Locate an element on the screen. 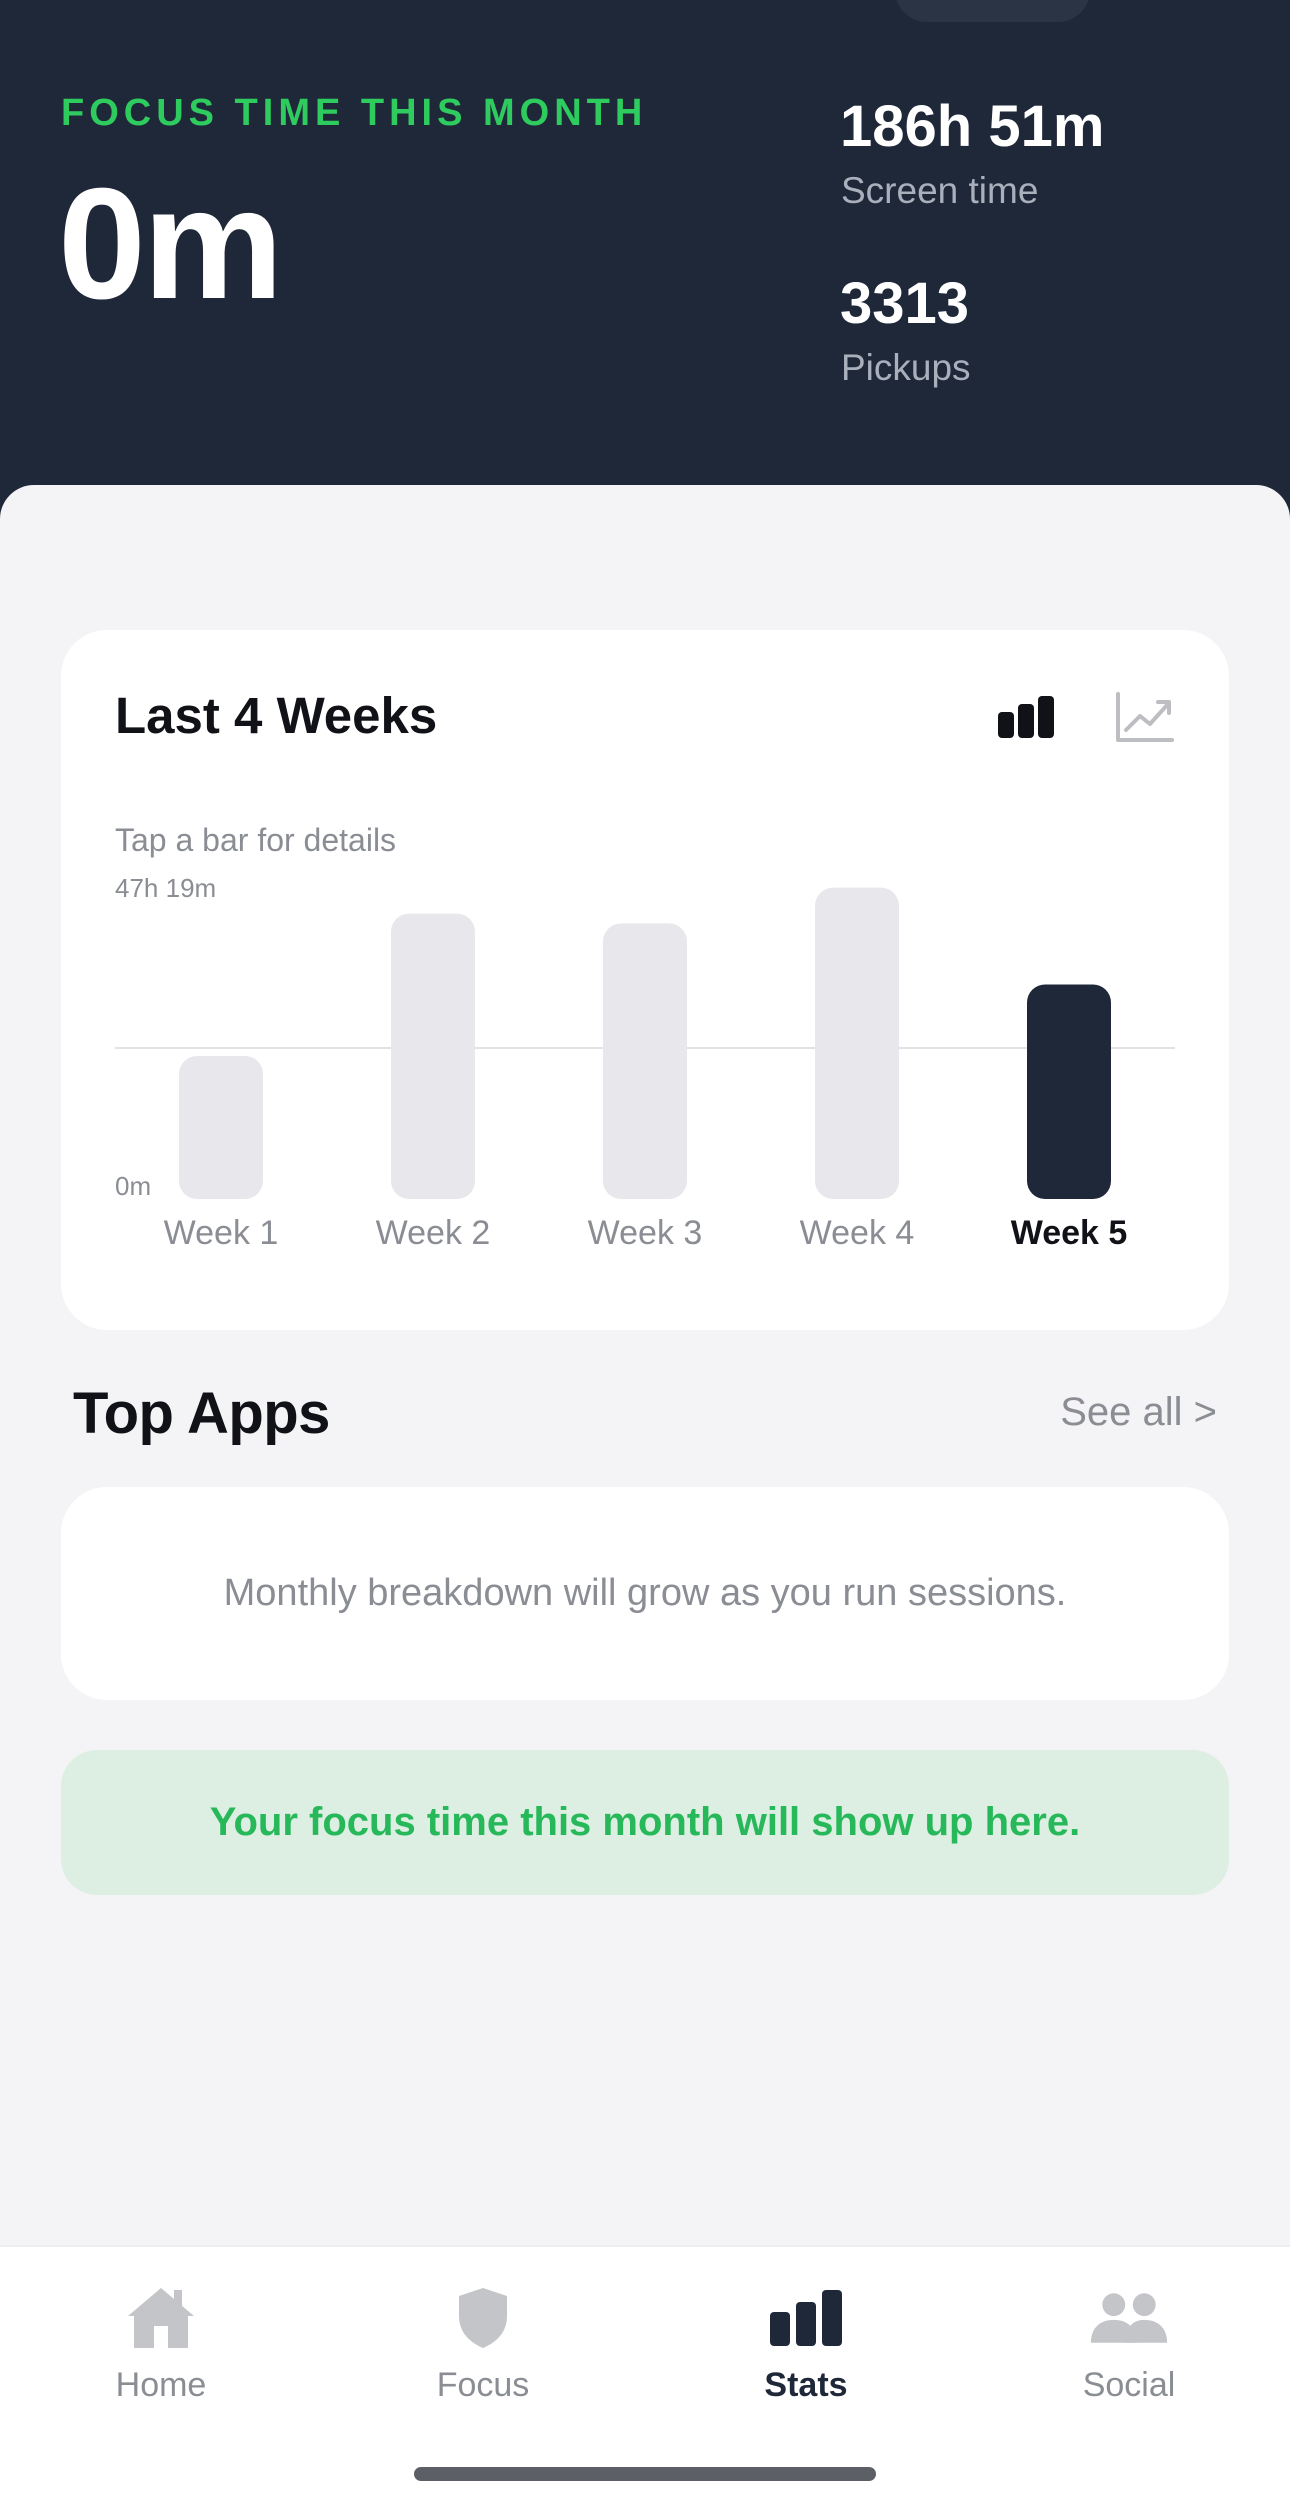  top-apps-title: Top Apps is located at coordinates (201, 1413).